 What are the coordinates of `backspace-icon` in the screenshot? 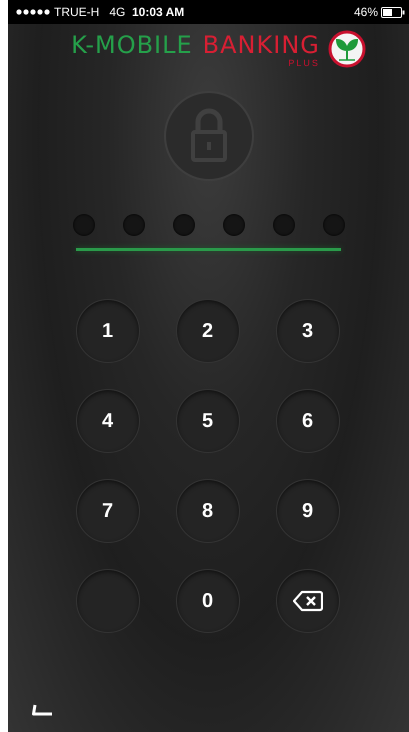 It's located at (307, 601).